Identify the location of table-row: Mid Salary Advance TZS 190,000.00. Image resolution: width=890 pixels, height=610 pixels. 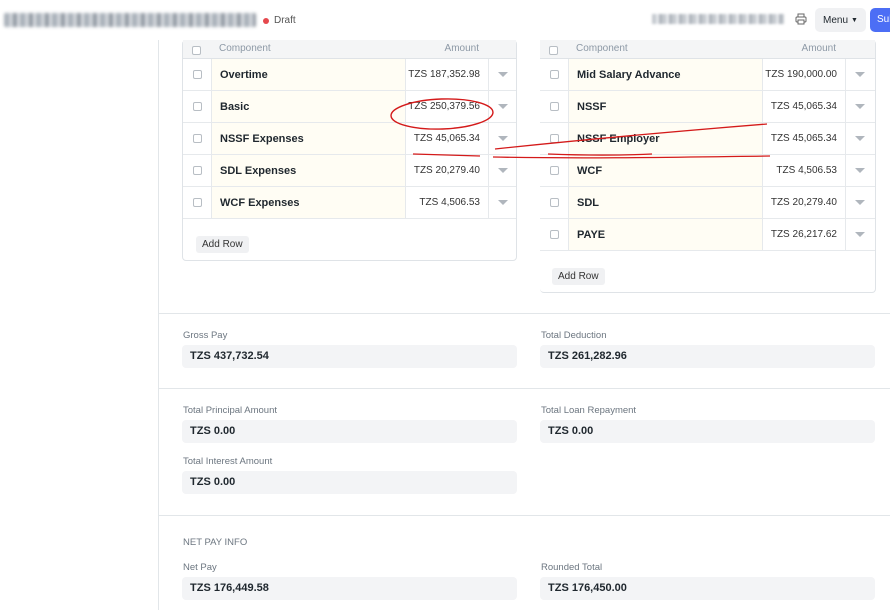
(707, 75).